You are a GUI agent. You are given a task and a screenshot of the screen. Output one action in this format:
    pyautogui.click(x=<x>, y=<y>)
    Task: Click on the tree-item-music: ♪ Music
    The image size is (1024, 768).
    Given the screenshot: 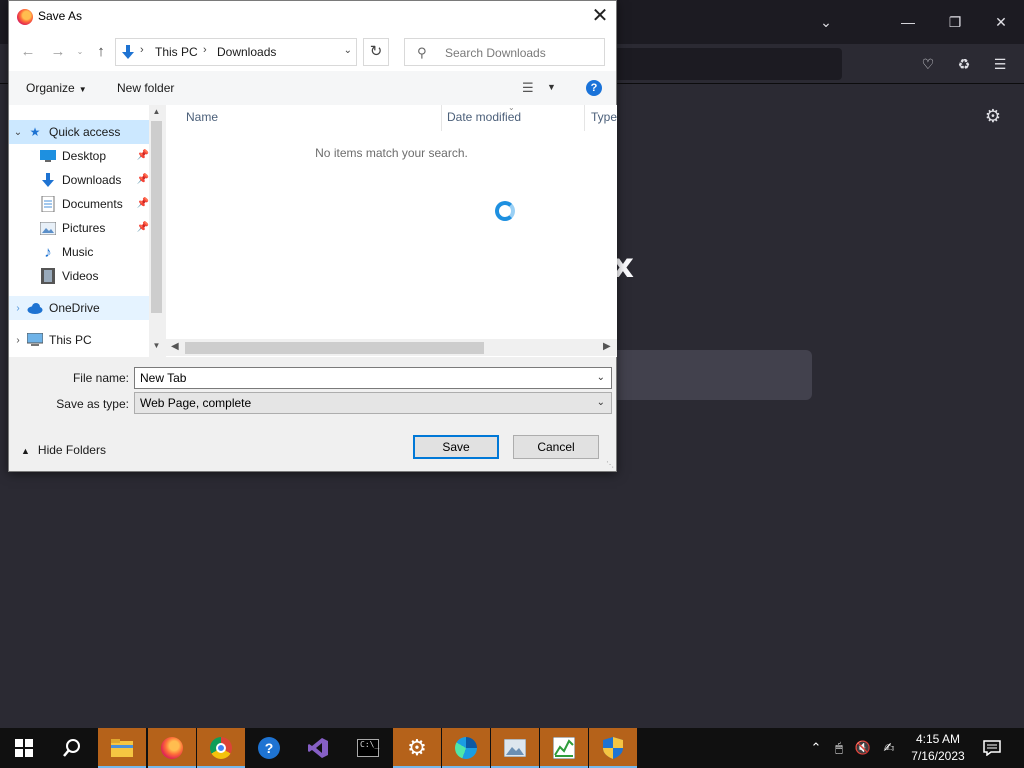 What is the action you would take?
    pyautogui.click(x=79, y=252)
    